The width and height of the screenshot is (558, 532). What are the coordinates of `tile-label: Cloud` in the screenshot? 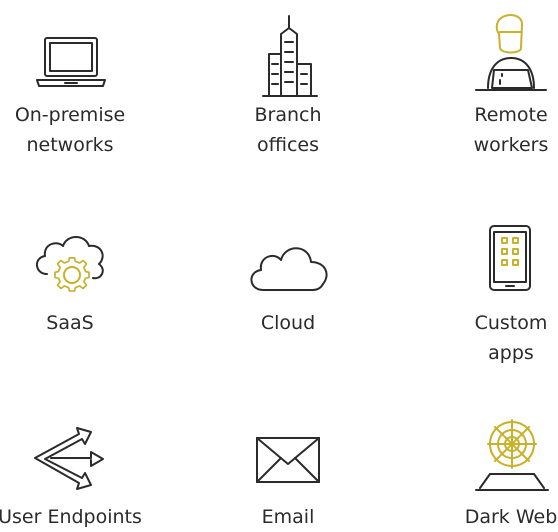 It's located at (288, 323).